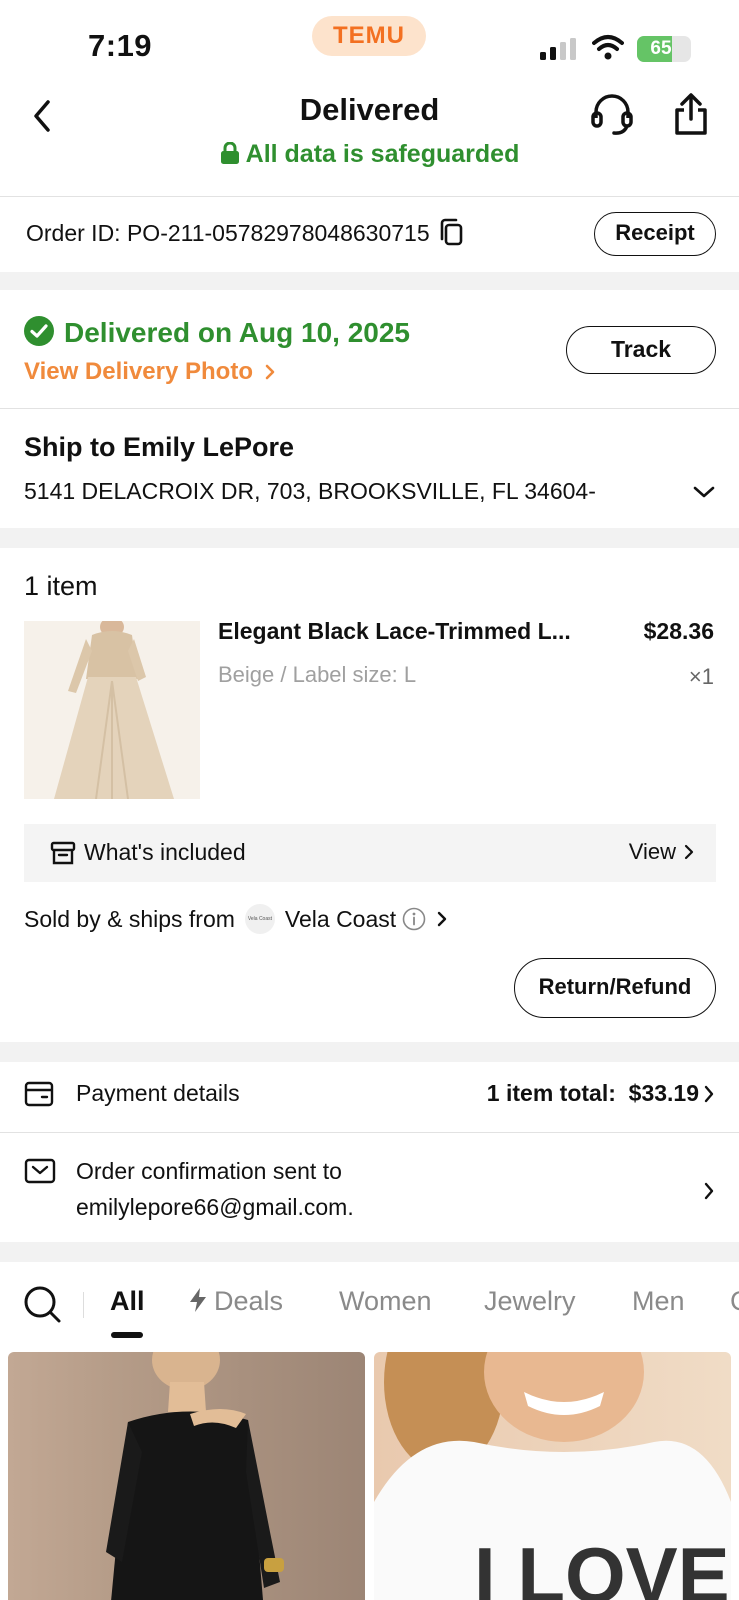 This screenshot has width=739, height=1600. Describe the element at coordinates (195, 1476) in the screenshot. I see `jumpsuit-image` at that location.